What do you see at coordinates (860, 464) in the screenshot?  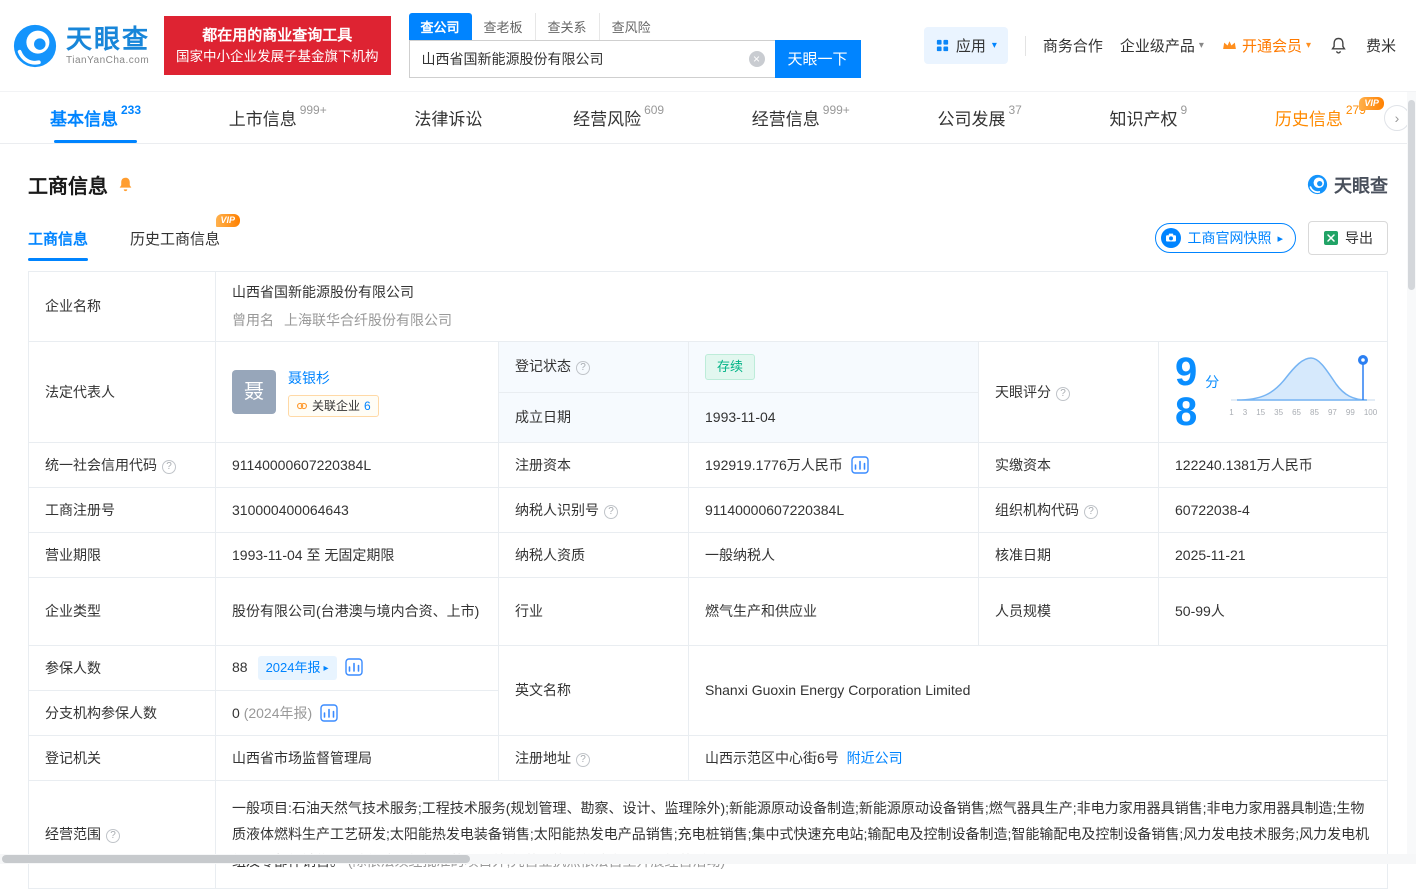 I see `capital-trend-icon` at bounding box center [860, 464].